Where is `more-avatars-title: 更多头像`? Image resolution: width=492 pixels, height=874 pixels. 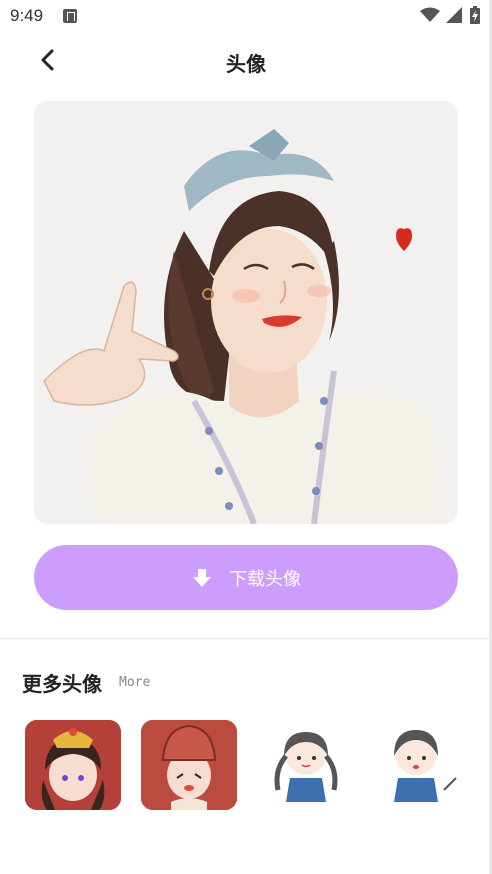 more-avatars-title: 更多头像 is located at coordinates (62, 684).